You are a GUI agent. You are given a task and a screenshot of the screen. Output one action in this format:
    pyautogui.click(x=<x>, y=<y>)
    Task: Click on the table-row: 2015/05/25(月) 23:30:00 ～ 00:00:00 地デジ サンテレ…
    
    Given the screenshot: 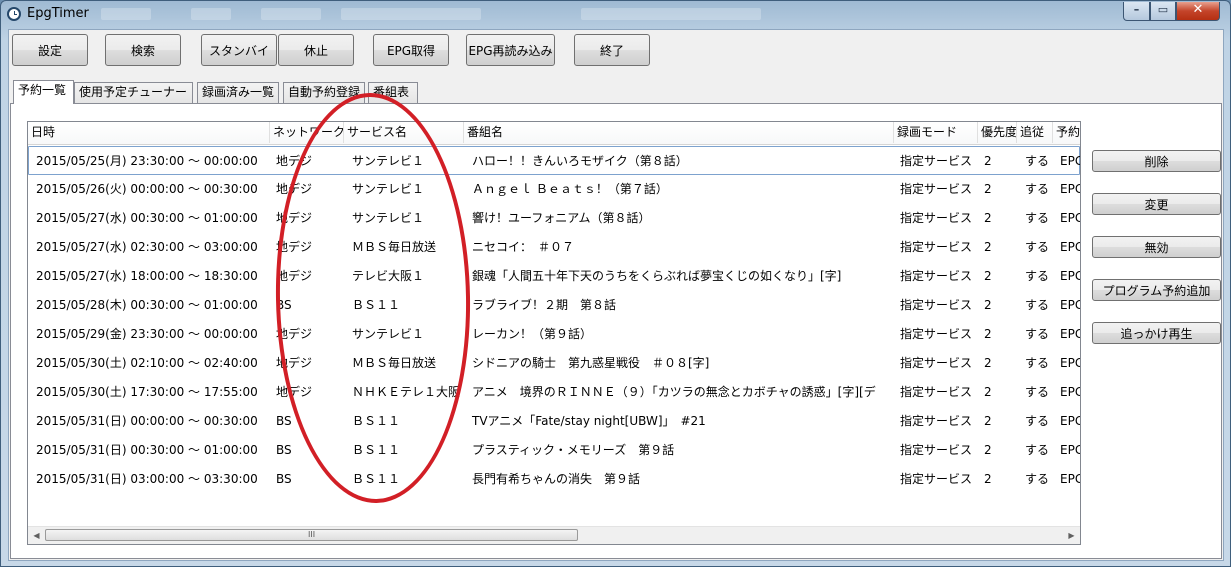 What is the action you would take?
    pyautogui.click(x=554, y=160)
    